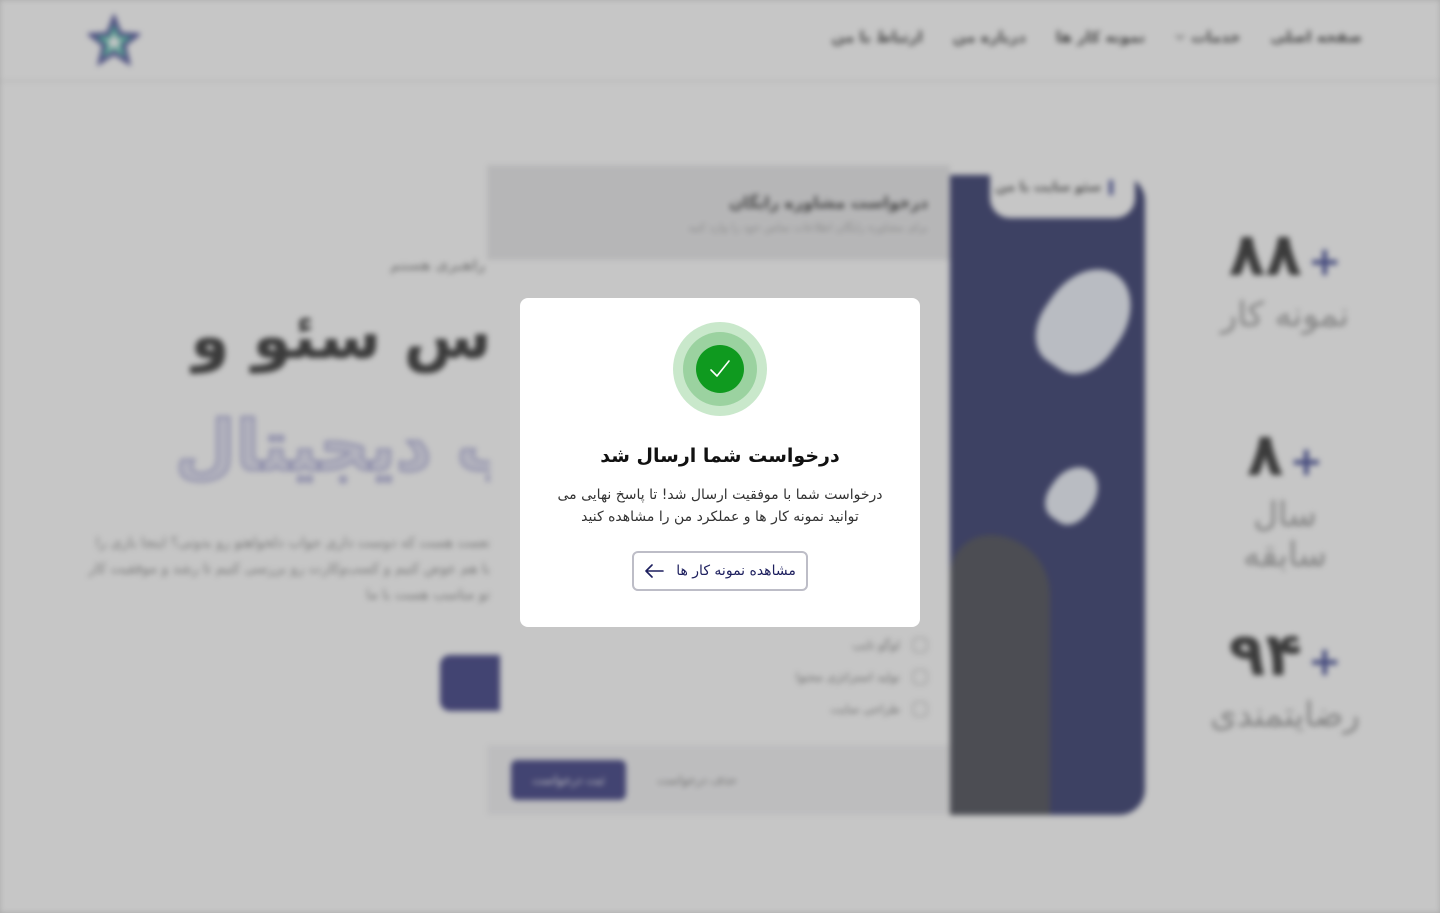 The height and width of the screenshot is (913, 1440). I want to click on modal-title: درخواست شما ارسال شد, so click(720, 456).